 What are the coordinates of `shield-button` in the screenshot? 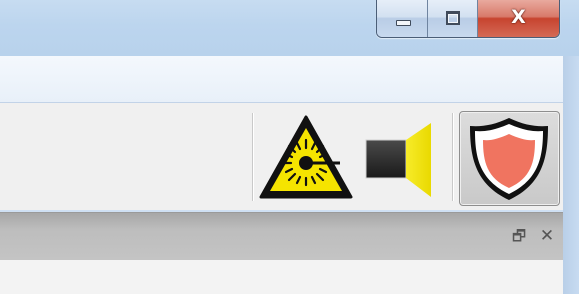 It's located at (509, 158).